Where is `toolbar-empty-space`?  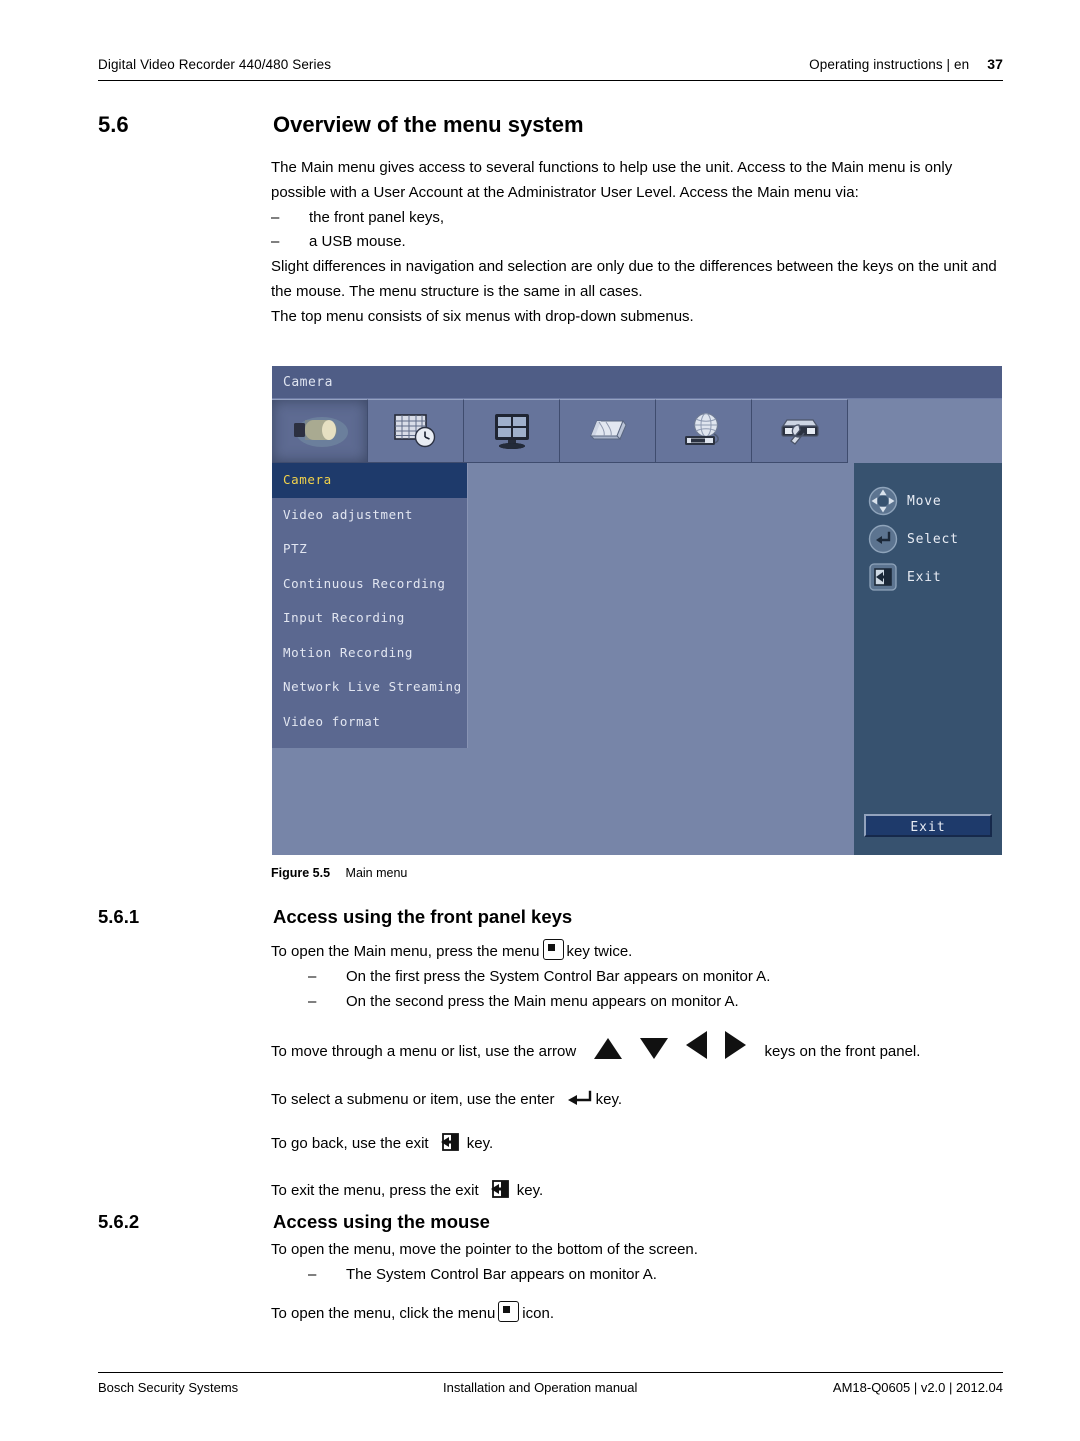
toolbar-empty-space is located at coordinates (925, 431).